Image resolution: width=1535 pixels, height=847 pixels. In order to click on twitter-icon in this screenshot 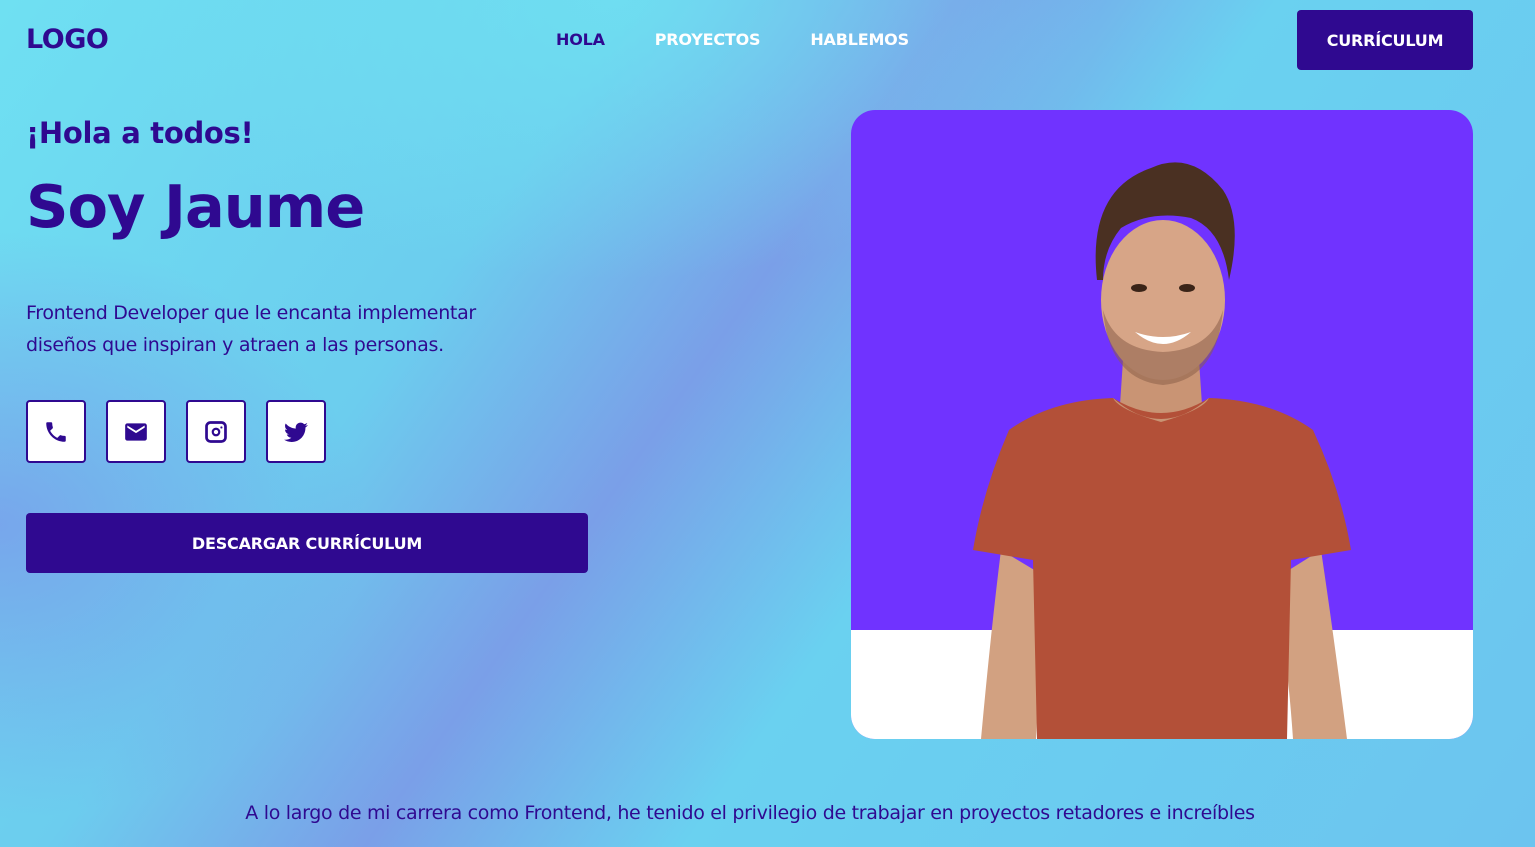, I will do `click(296, 432)`.